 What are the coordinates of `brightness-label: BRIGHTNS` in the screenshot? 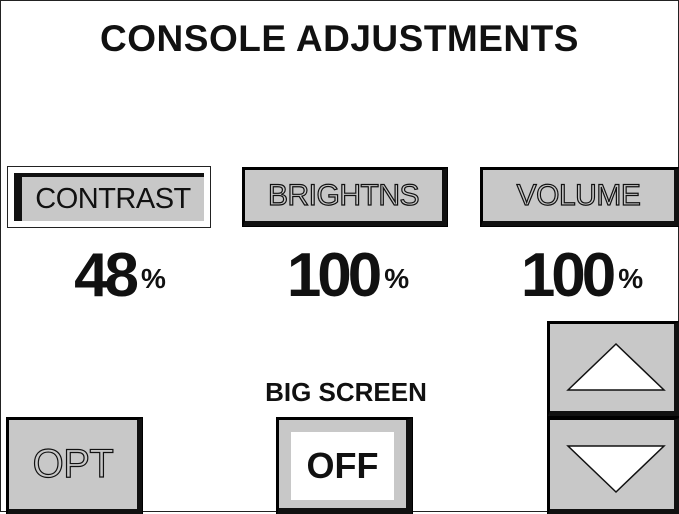 It's located at (343, 195).